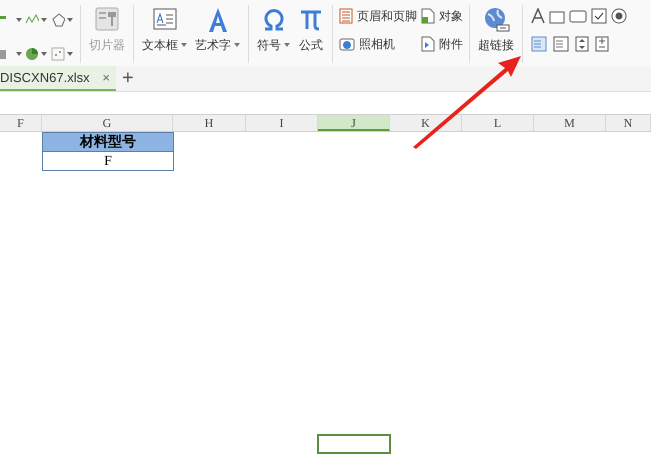 This screenshot has width=651, height=465. Describe the element at coordinates (582, 44) in the screenshot. I see `spinner-icon` at that location.